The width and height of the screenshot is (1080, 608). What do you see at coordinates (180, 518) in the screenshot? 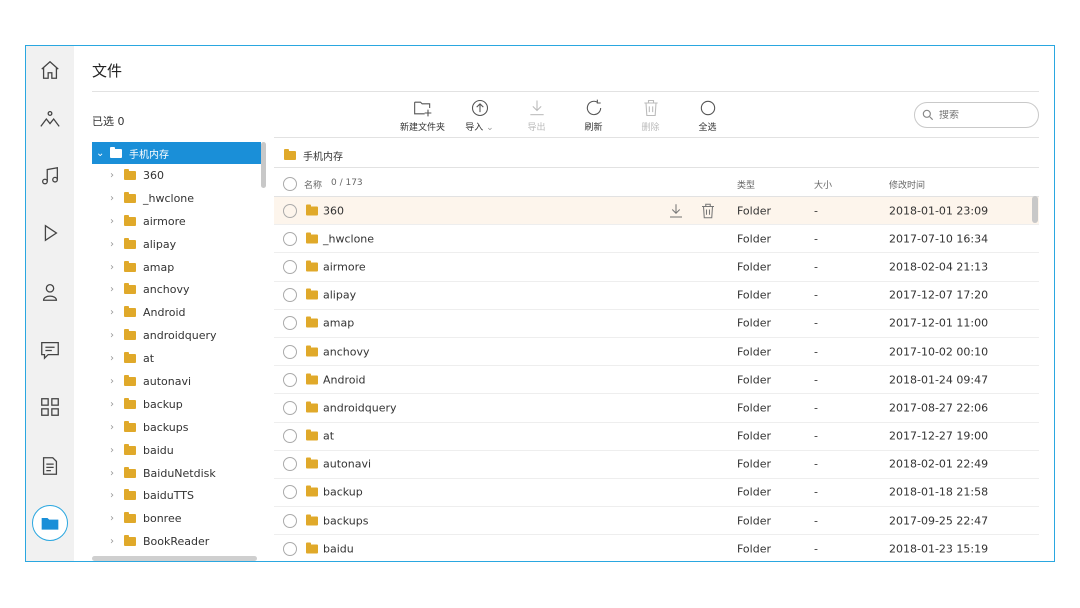
I see `tree-item: › bonree` at bounding box center [180, 518].